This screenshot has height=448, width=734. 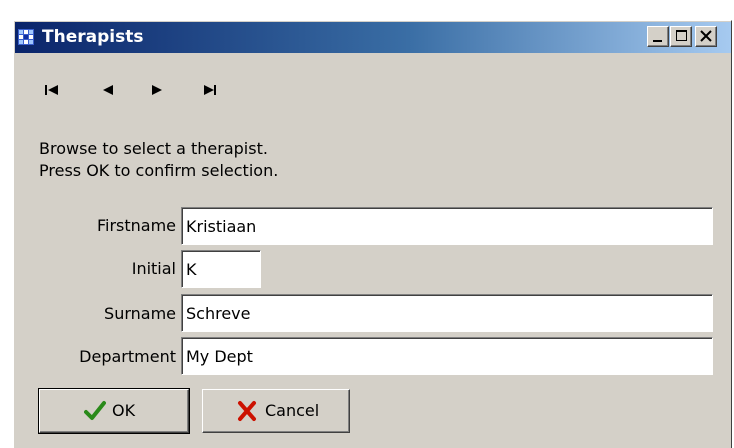 I want to click on first-record-icon, so click(x=55, y=90).